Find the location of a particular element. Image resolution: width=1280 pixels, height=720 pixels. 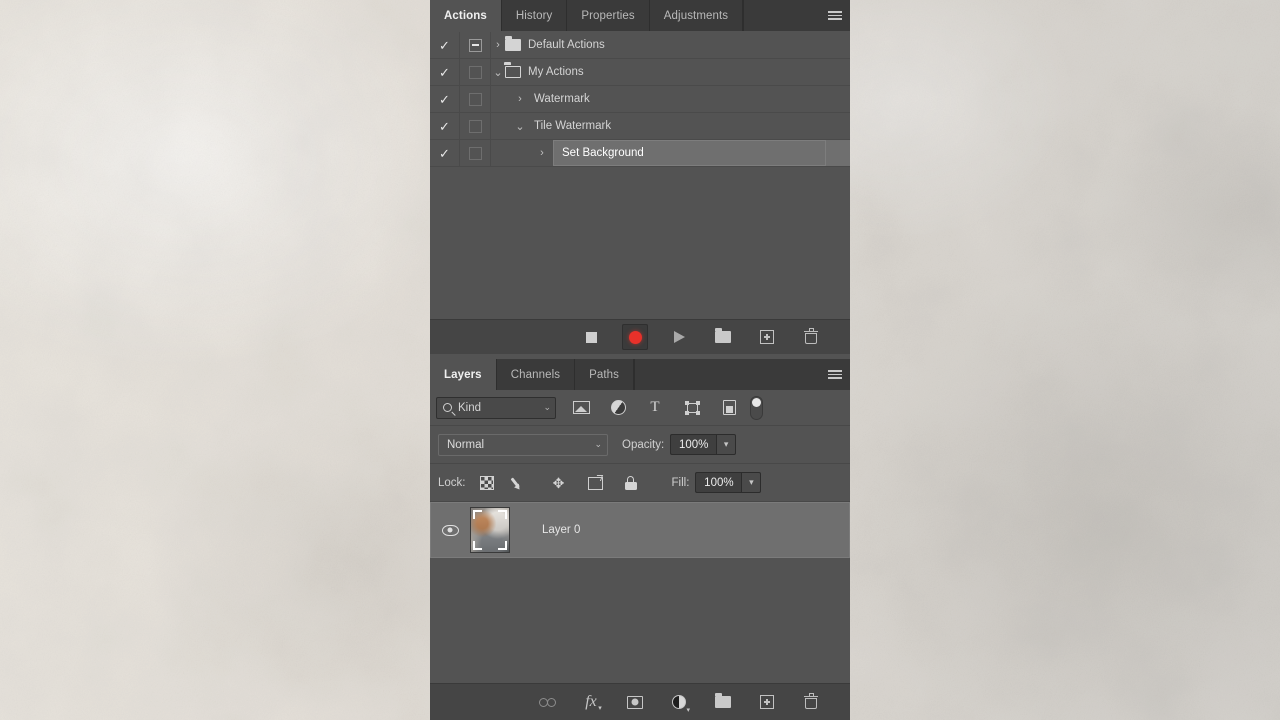

tab-history: History is located at coordinates (534, 15).